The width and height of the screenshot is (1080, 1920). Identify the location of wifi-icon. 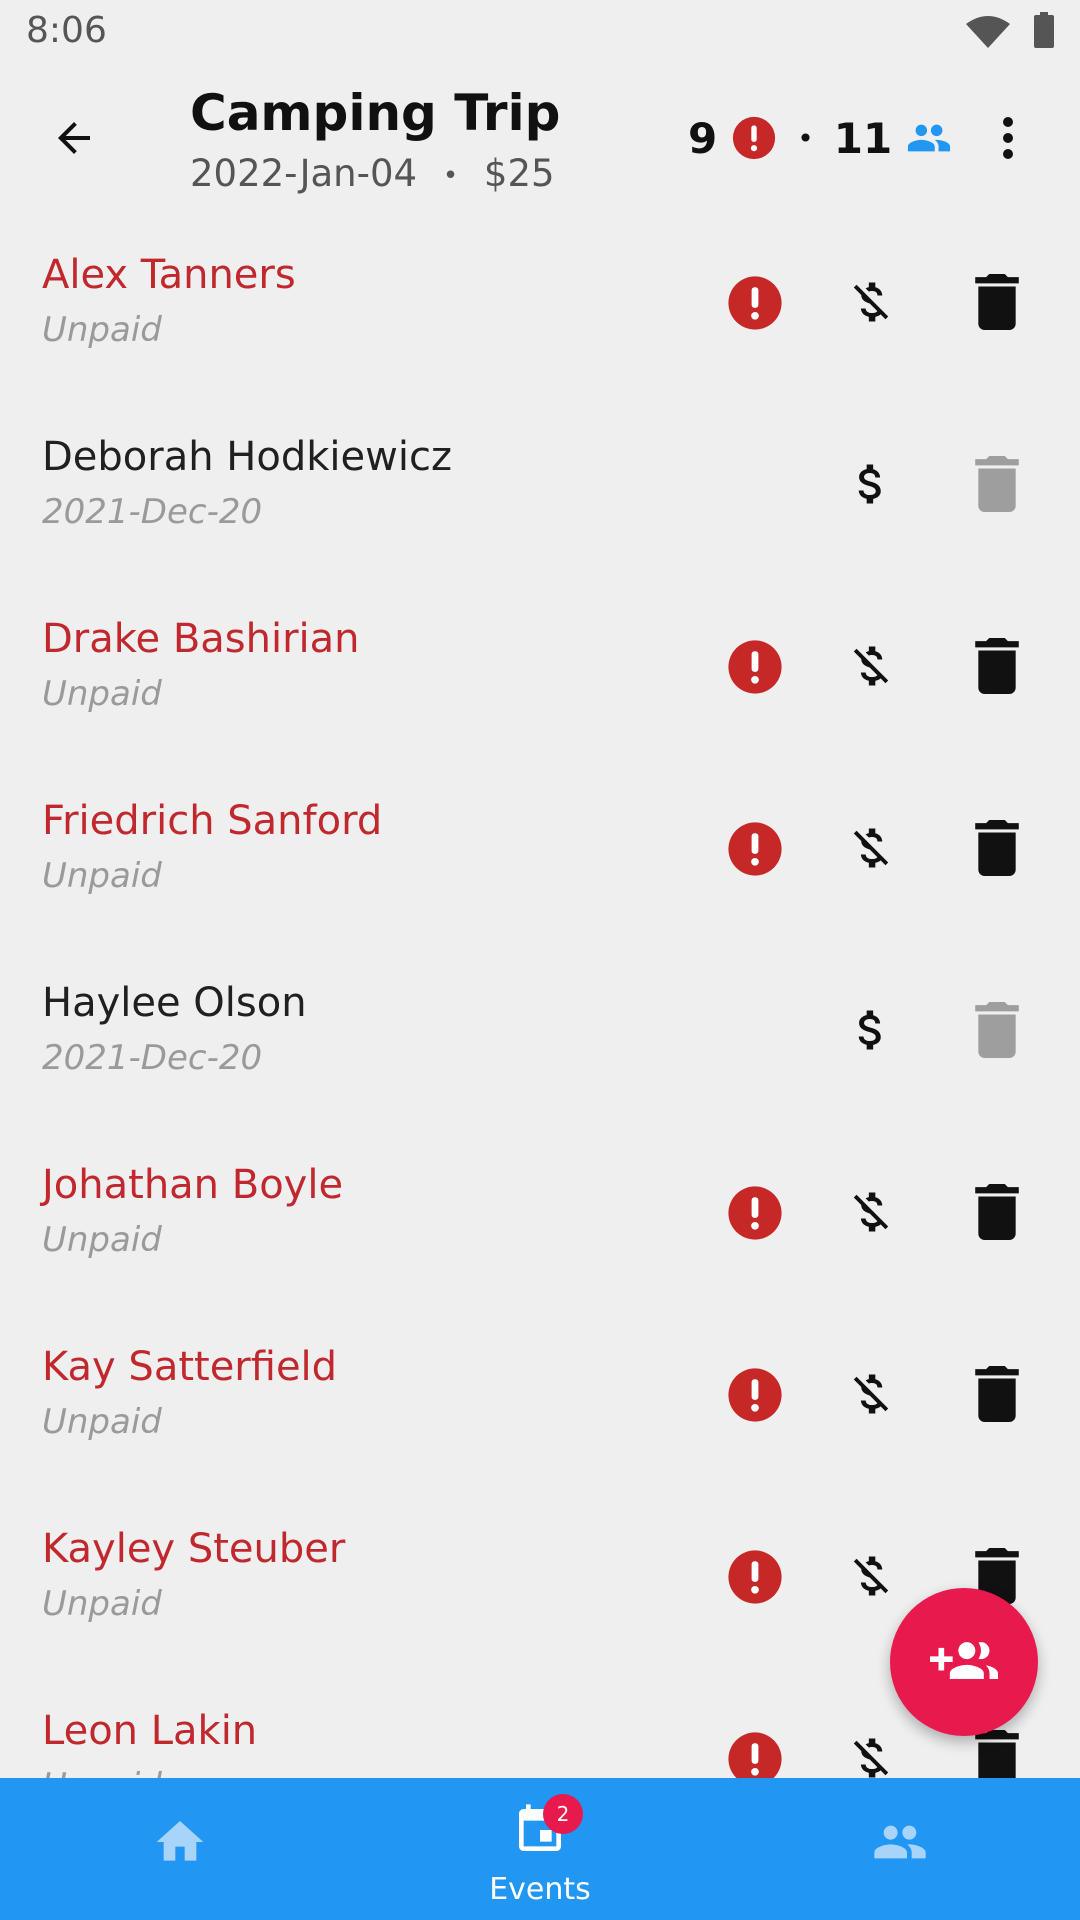
(988, 32).